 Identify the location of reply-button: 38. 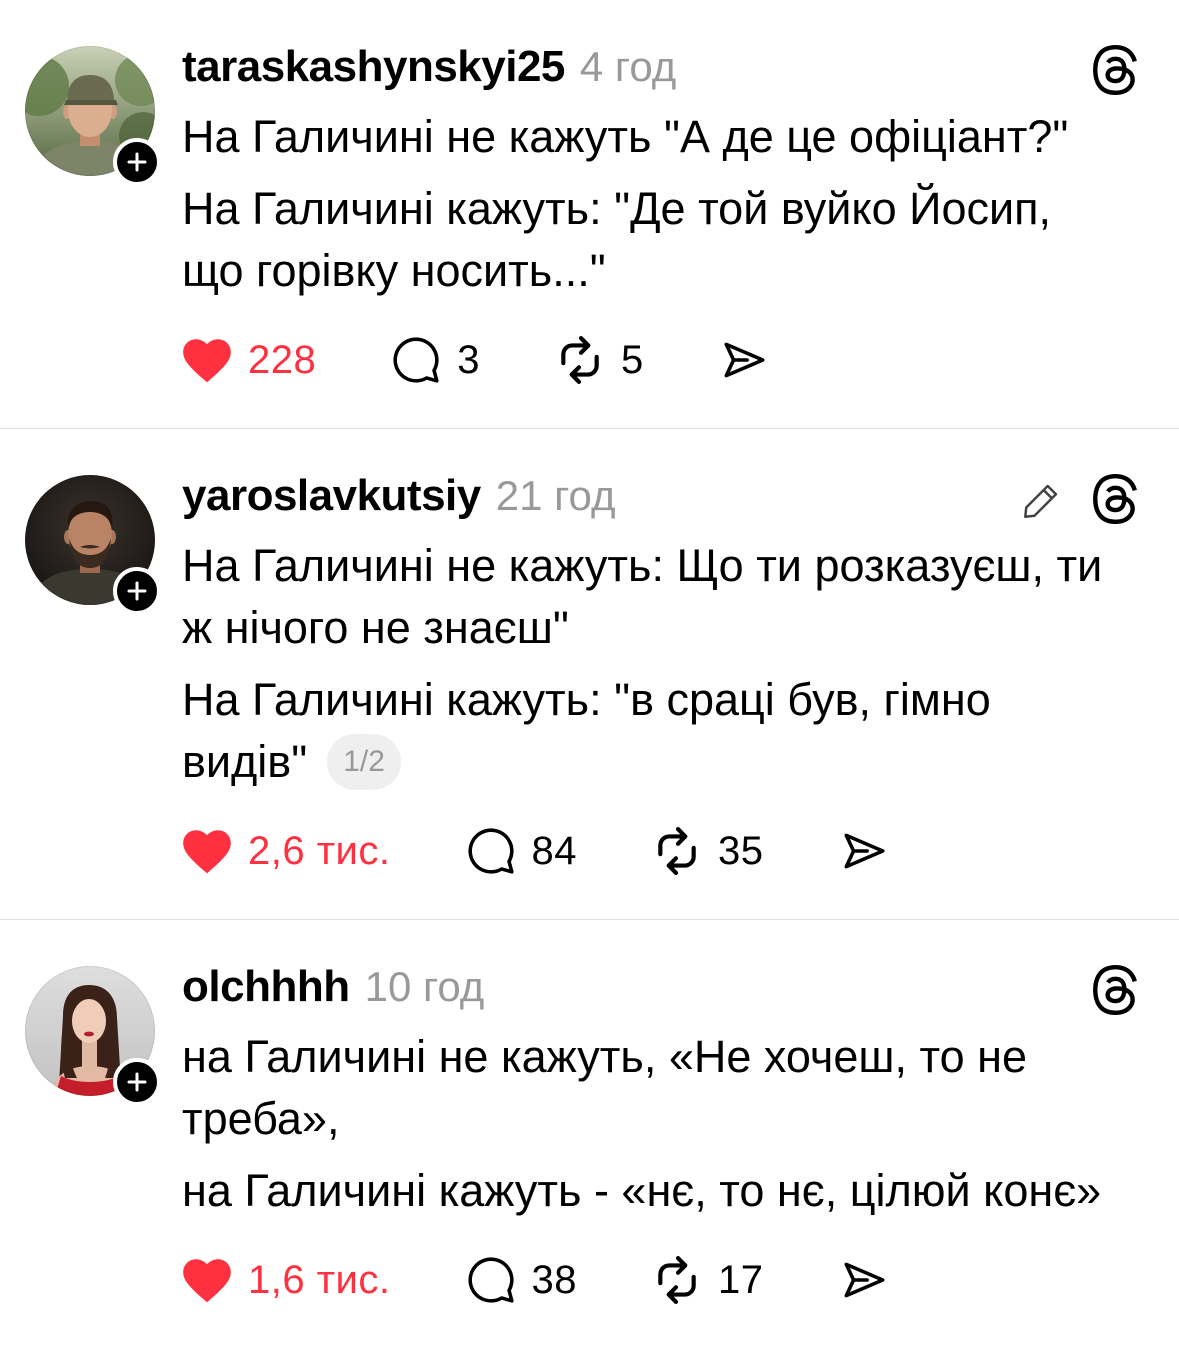
(522, 1280).